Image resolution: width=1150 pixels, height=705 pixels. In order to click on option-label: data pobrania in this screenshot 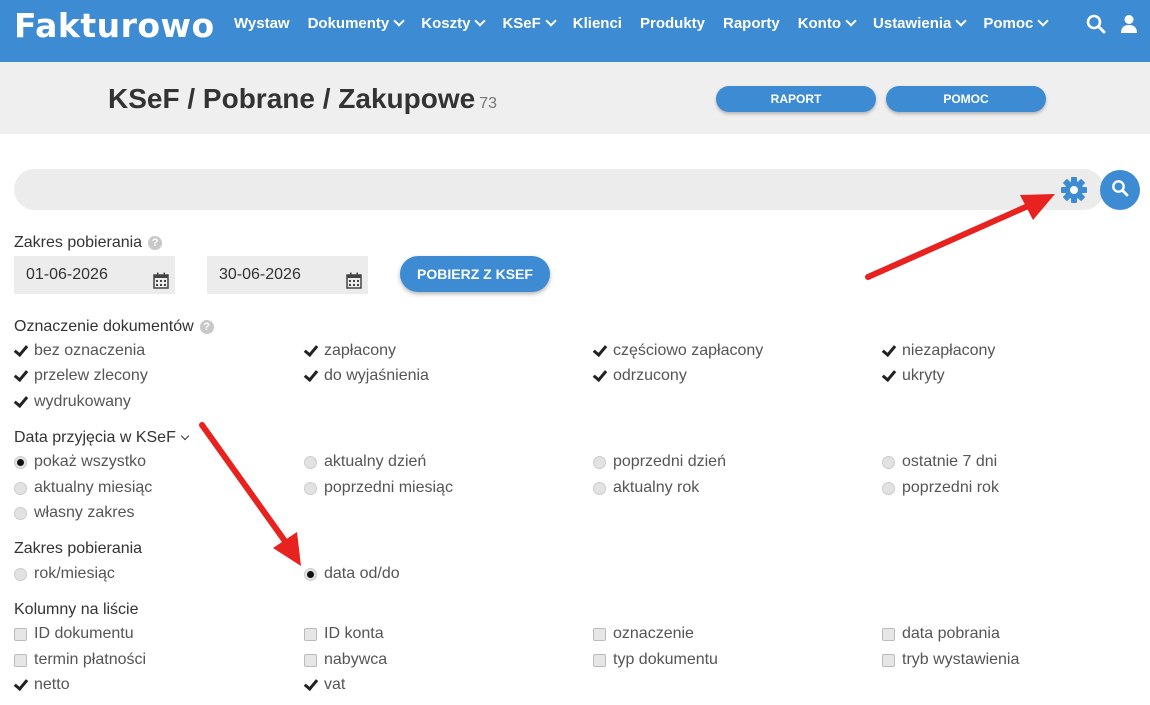, I will do `click(951, 633)`.